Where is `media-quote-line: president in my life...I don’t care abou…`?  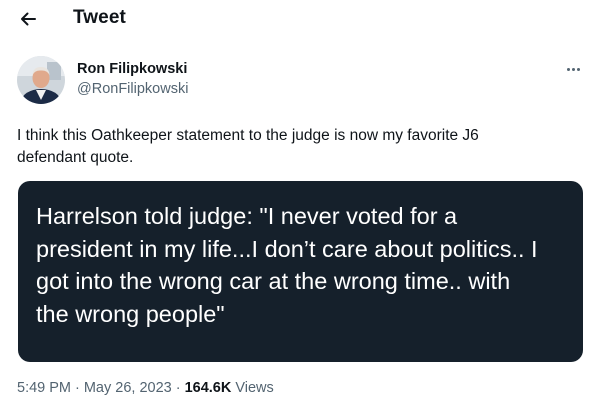 media-quote-line: president in my life...I don’t care abou… is located at coordinates (287, 248).